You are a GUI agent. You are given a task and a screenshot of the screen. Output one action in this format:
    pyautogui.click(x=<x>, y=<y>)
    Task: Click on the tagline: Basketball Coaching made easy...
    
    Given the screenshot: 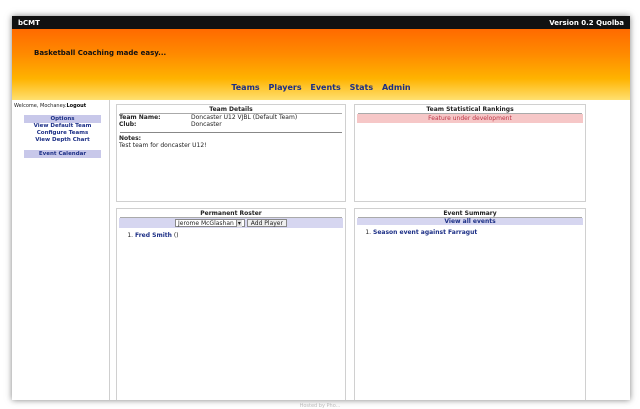 What is the action you would take?
    pyautogui.click(x=100, y=53)
    